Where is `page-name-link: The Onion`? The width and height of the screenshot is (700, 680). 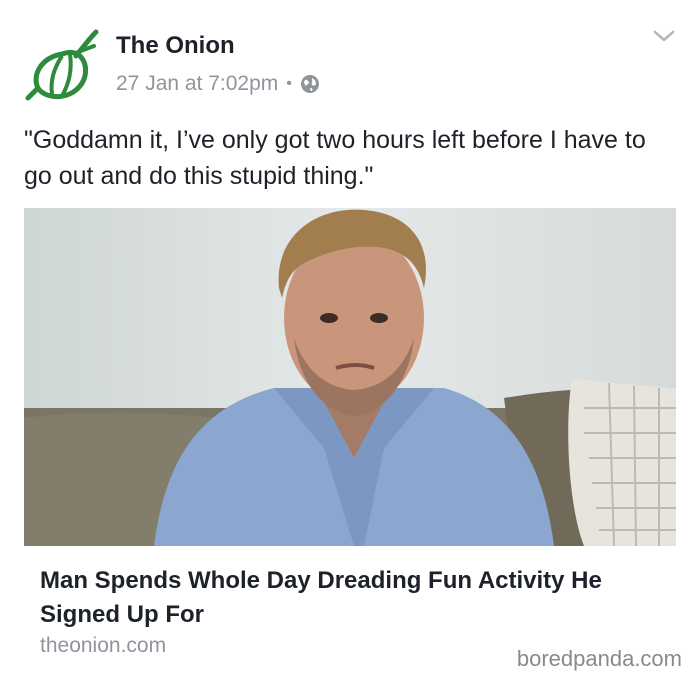 page-name-link: The Onion is located at coordinates (175, 46).